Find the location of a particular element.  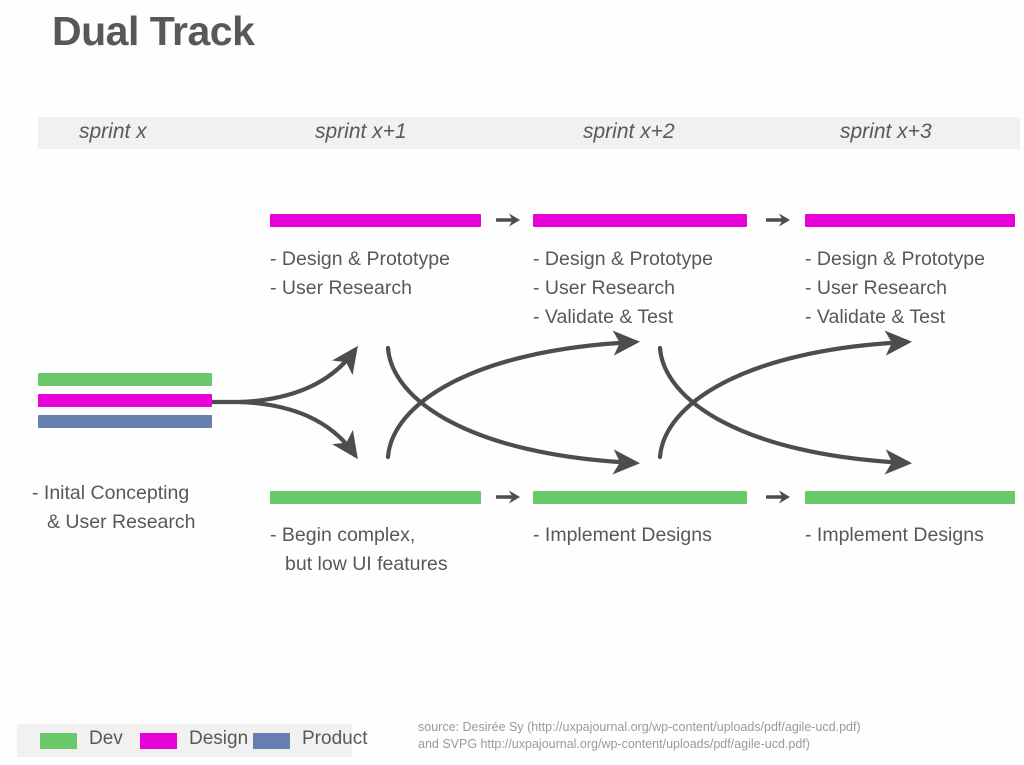

legend-label-design: Design is located at coordinates (219, 738).